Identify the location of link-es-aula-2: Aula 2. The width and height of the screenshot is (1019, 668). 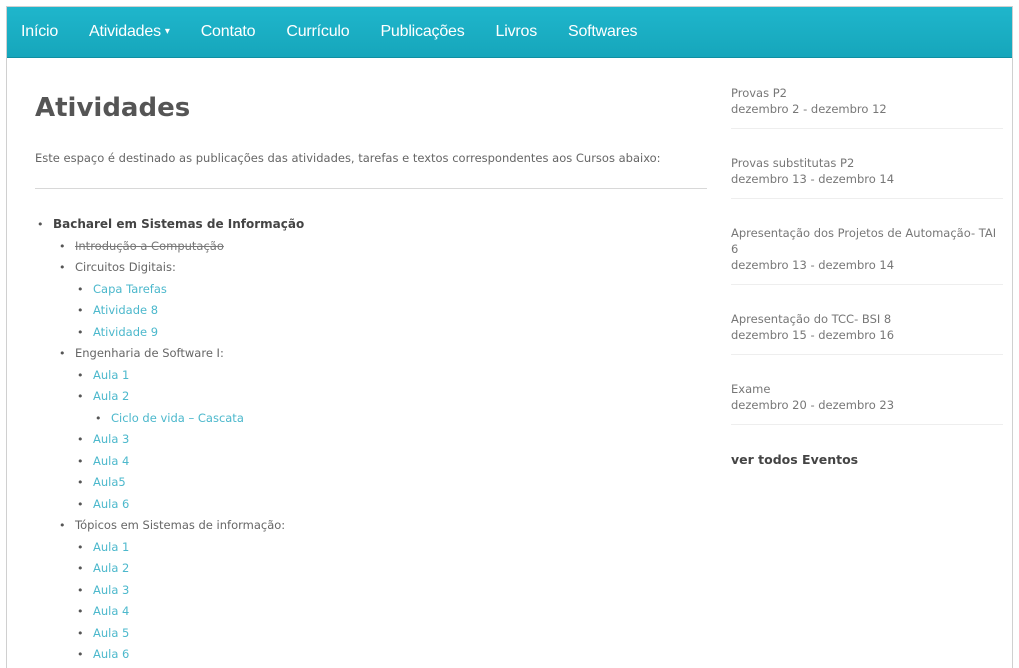
(111, 396).